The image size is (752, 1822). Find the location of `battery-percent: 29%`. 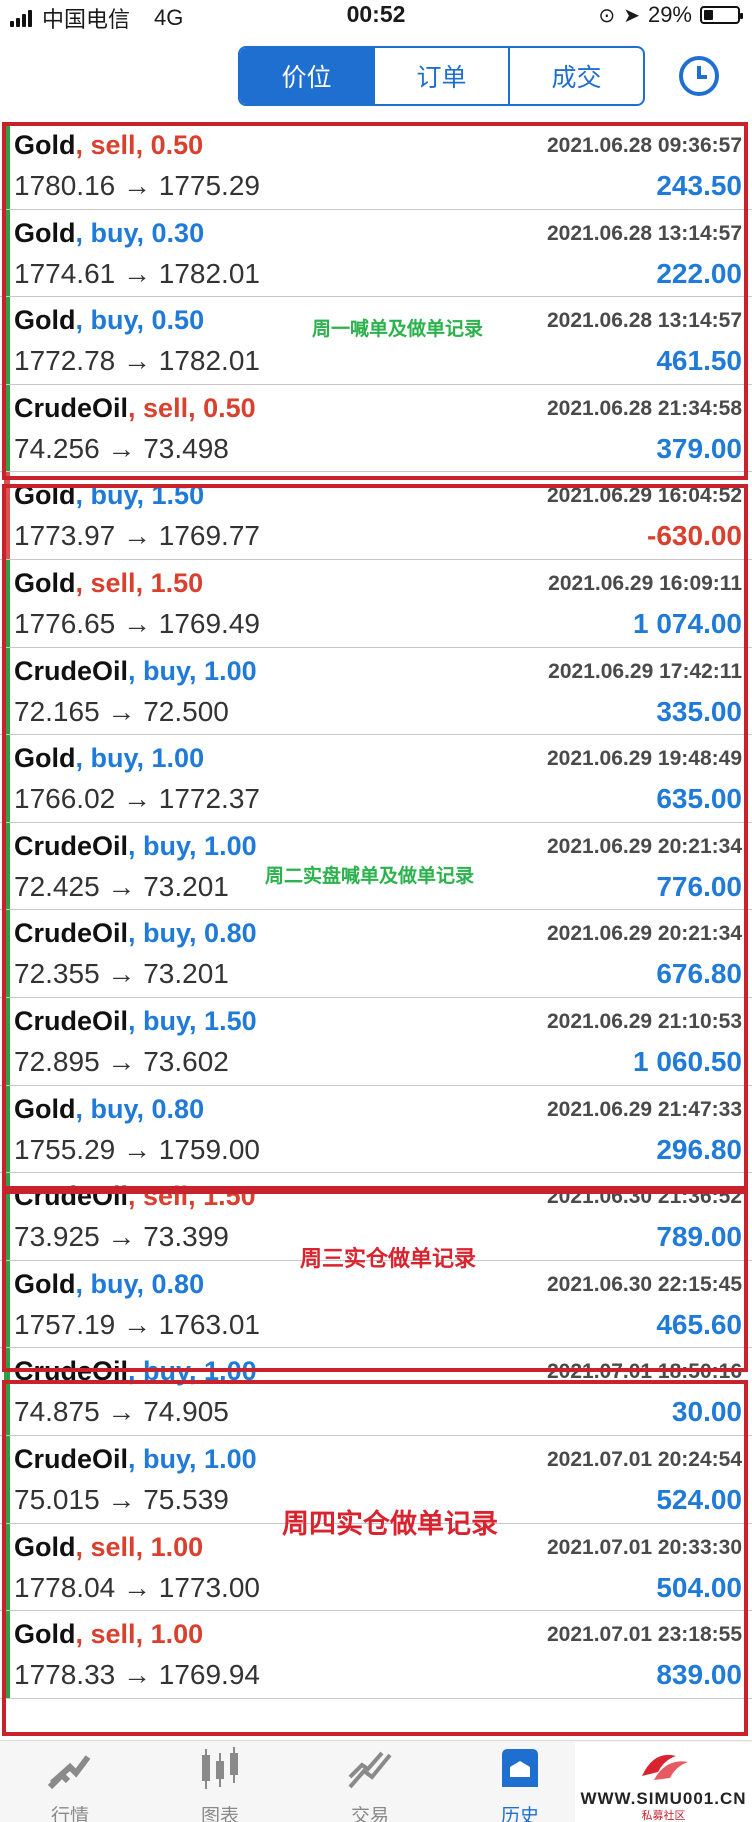

battery-percent: 29% is located at coordinates (669, 14).